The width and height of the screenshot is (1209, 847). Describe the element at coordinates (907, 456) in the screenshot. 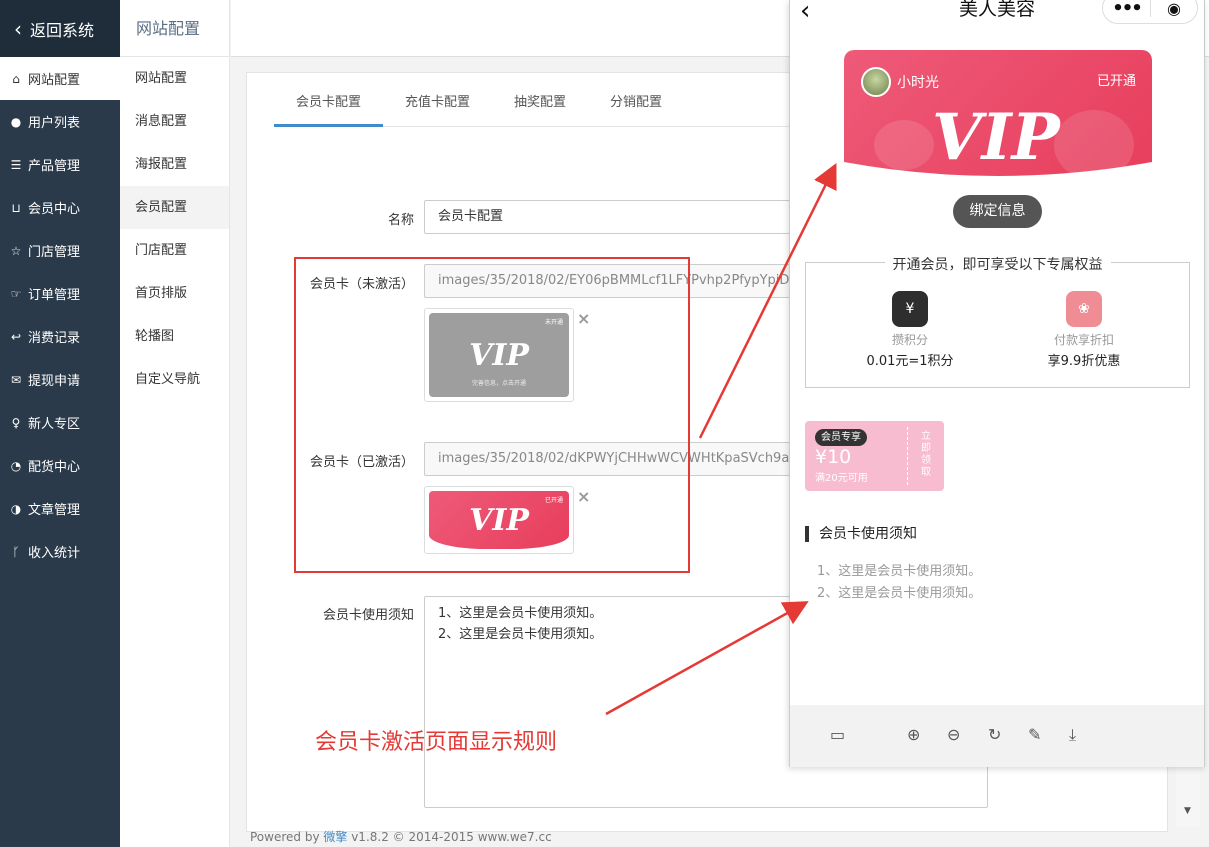

I see `coupon-separator` at that location.